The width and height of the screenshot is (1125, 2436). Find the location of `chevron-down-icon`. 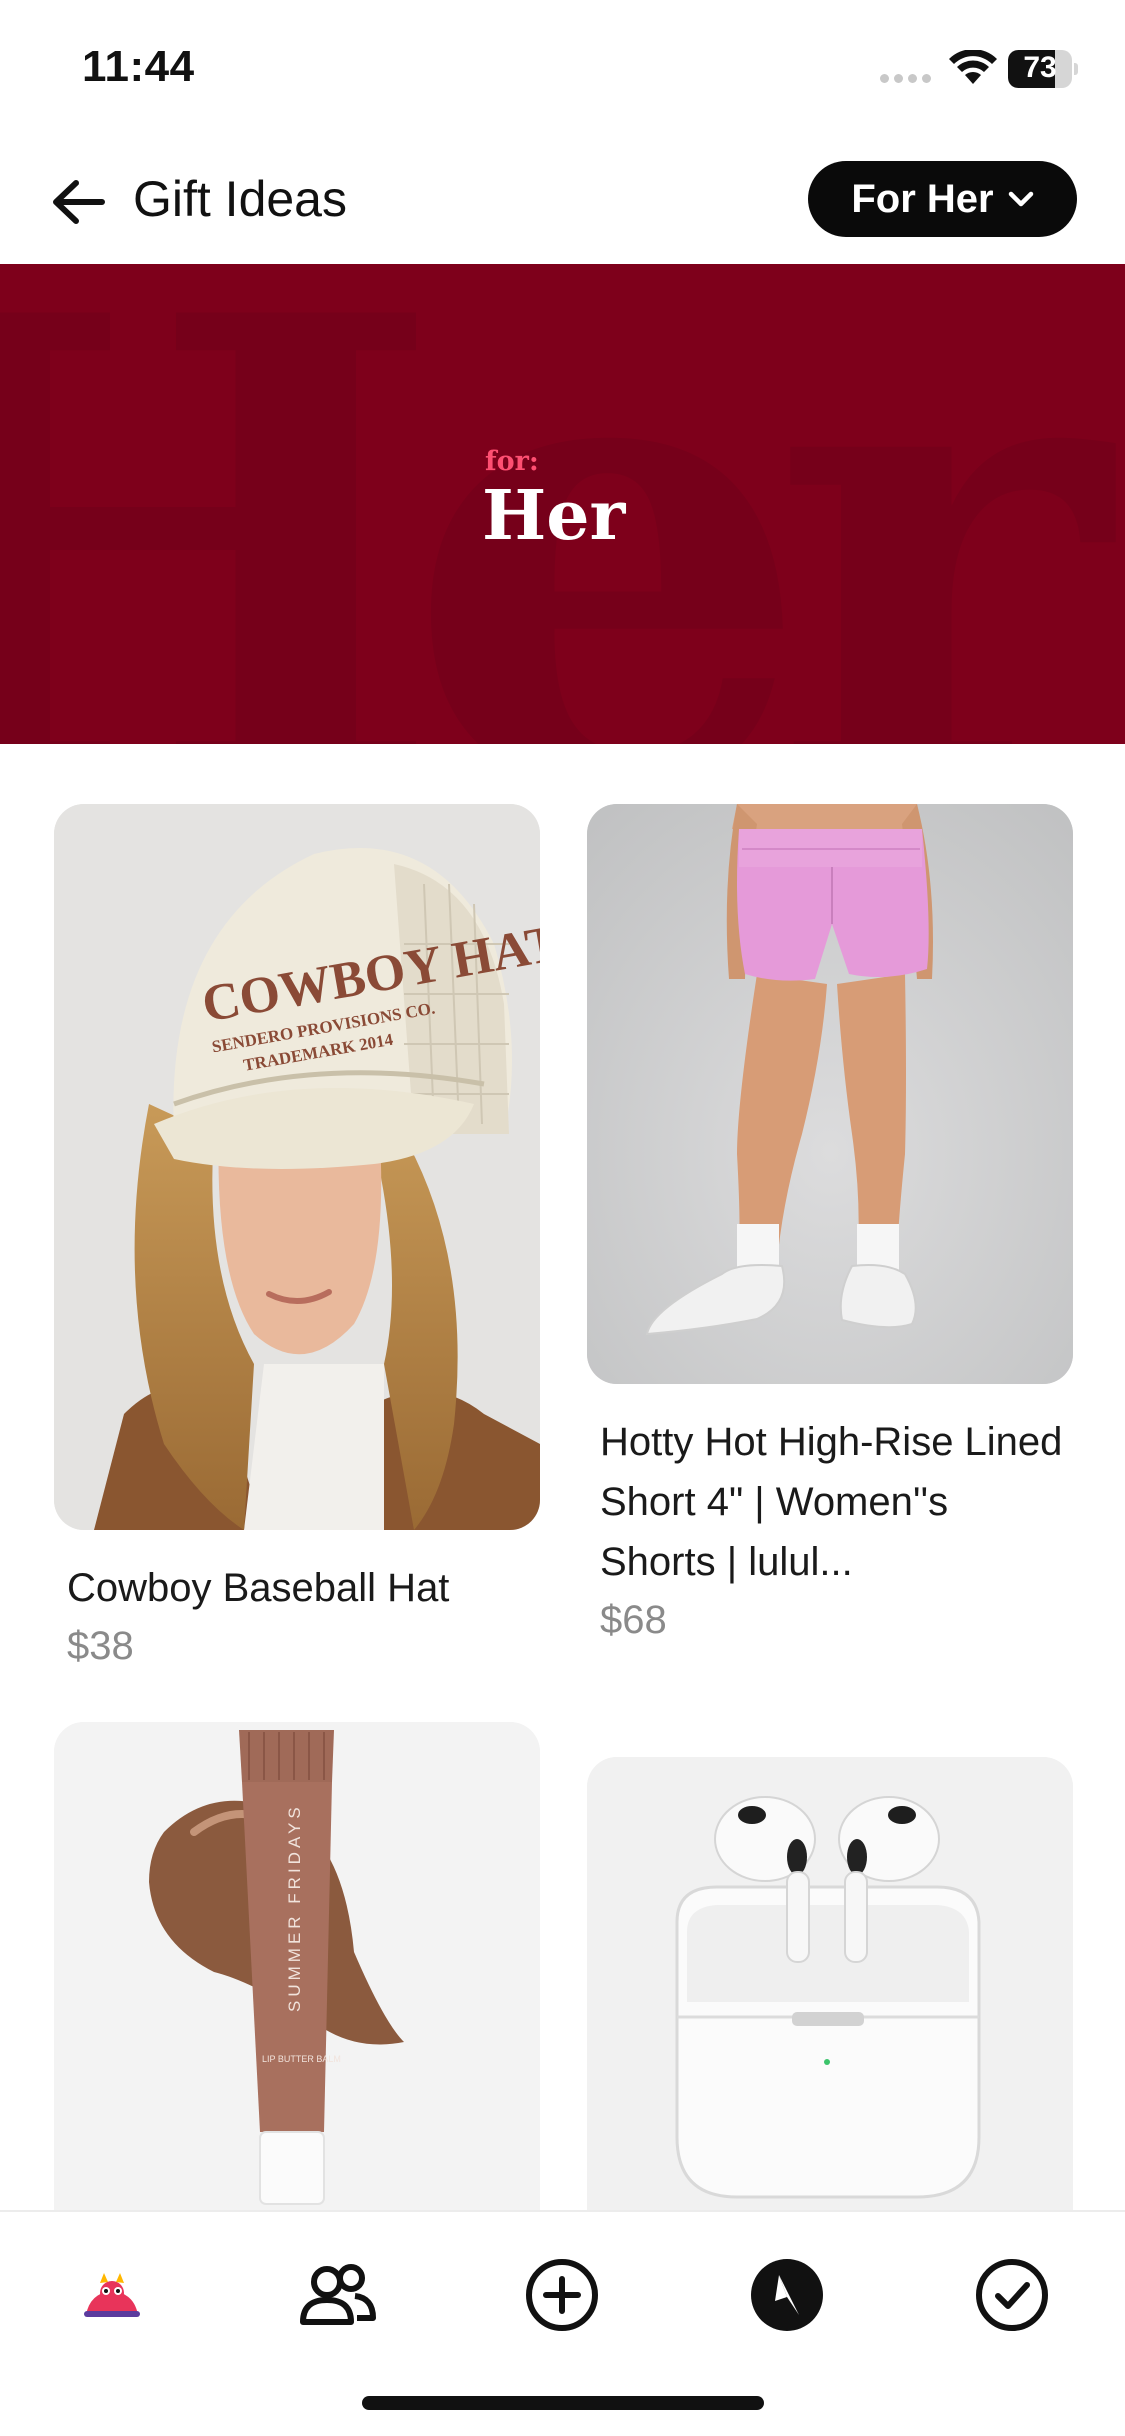

chevron-down-icon is located at coordinates (1020, 199).